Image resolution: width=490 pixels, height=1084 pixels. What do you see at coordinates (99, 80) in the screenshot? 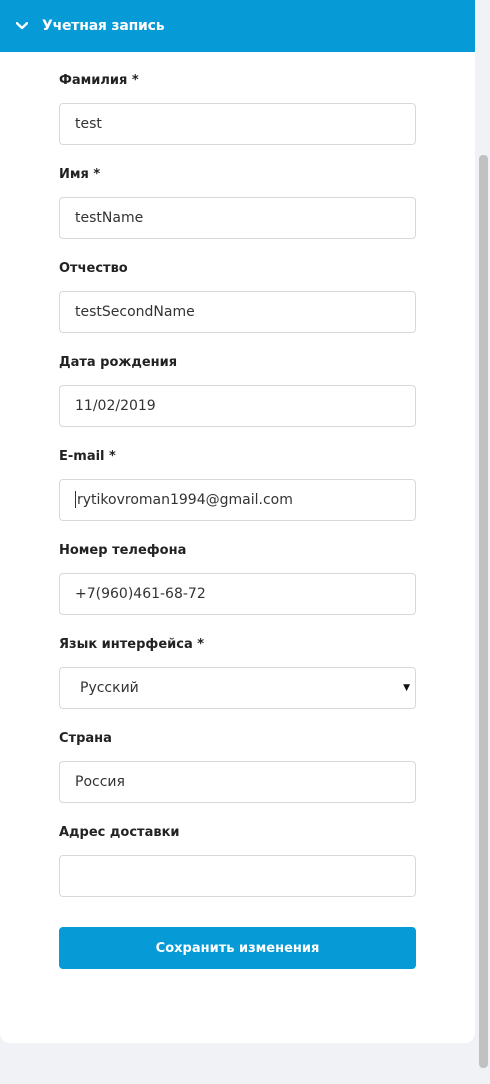
I see `last-name-label: Фамилия *` at bounding box center [99, 80].